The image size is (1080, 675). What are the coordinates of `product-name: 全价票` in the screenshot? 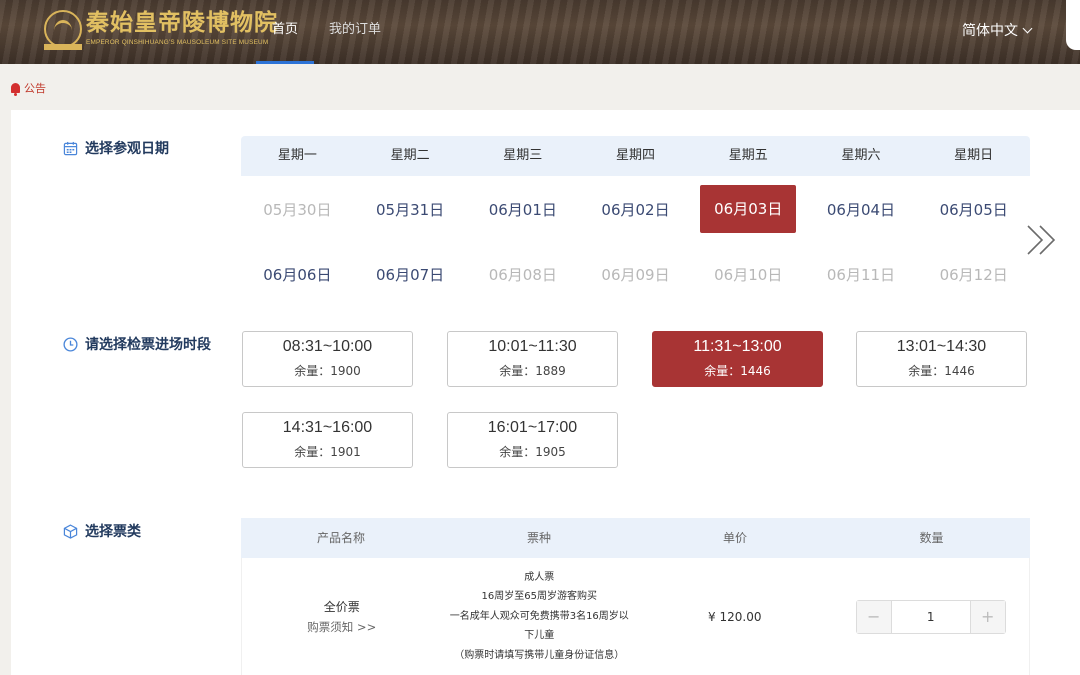 It's located at (341, 606).